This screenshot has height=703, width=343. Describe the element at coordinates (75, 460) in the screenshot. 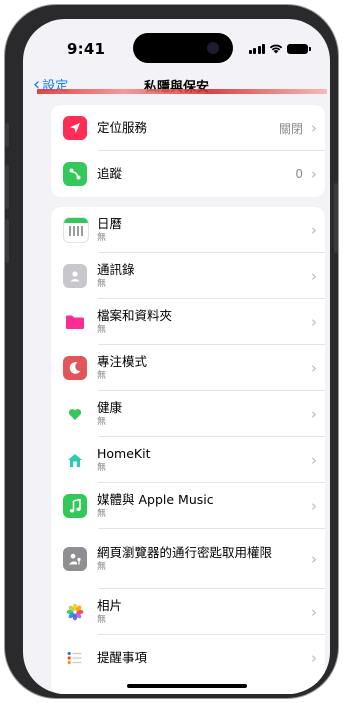

I see `home-icon` at that location.